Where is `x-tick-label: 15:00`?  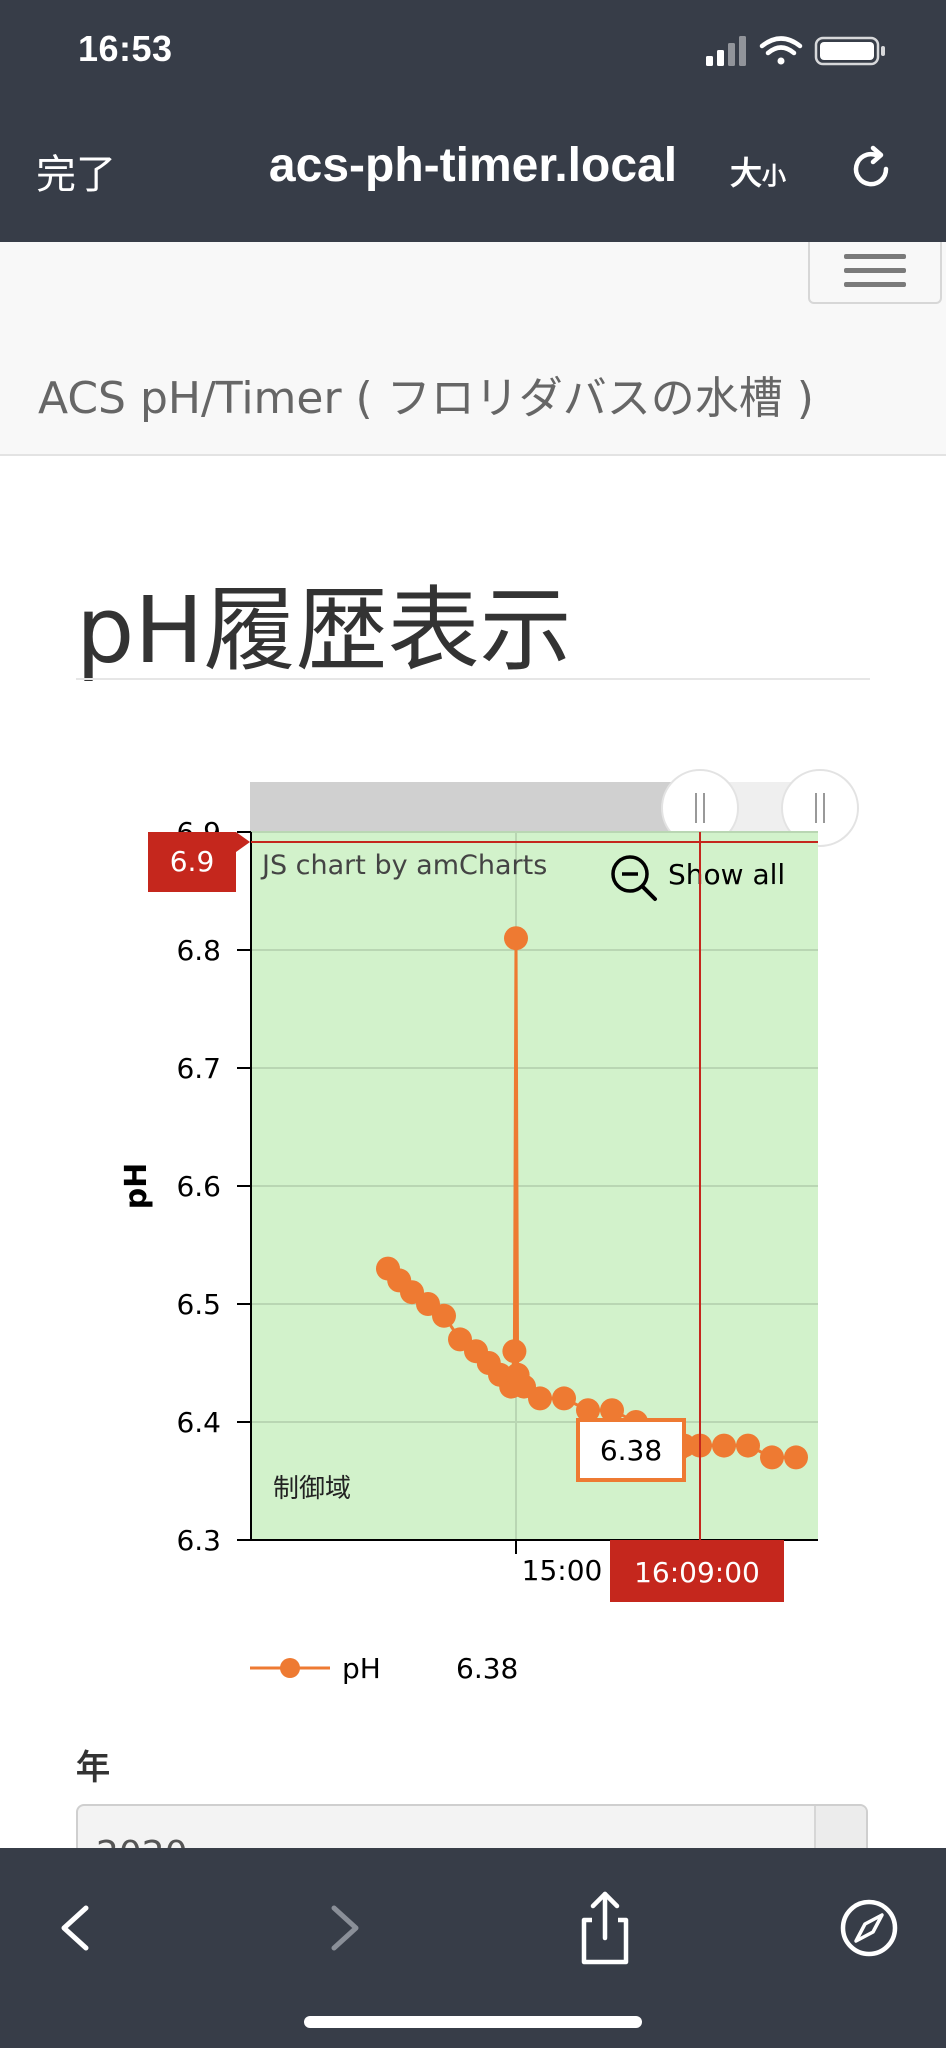 x-tick-label: 15:00 is located at coordinates (562, 1570).